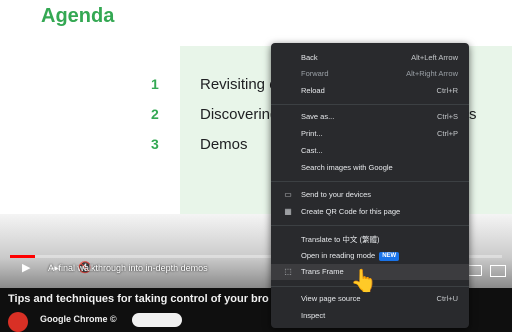 This screenshot has height=332, width=512. I want to click on menu-item-search-images: Search images with Google, so click(370, 168).